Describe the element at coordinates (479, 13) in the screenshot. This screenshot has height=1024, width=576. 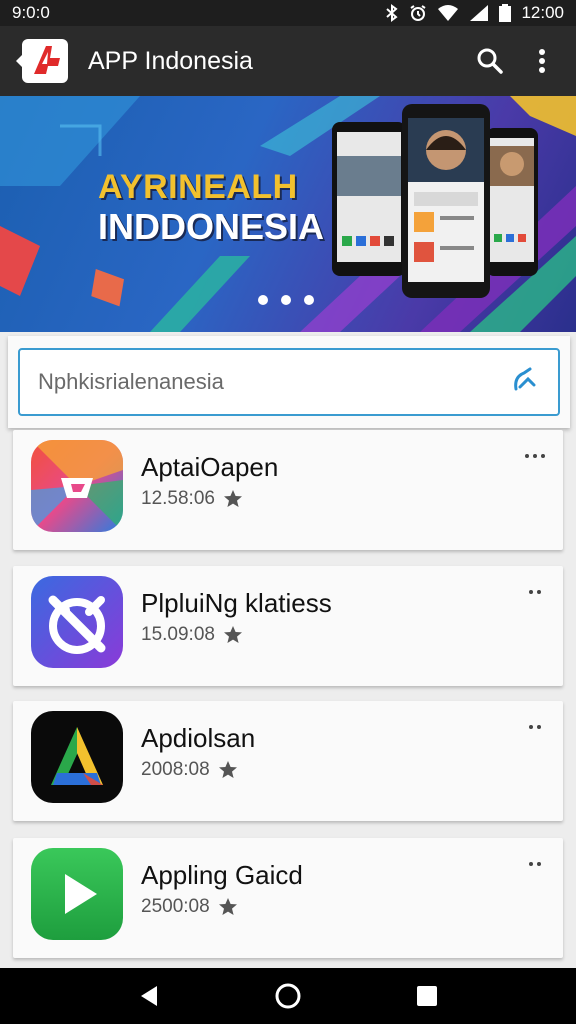
I see `signal-icon` at that location.